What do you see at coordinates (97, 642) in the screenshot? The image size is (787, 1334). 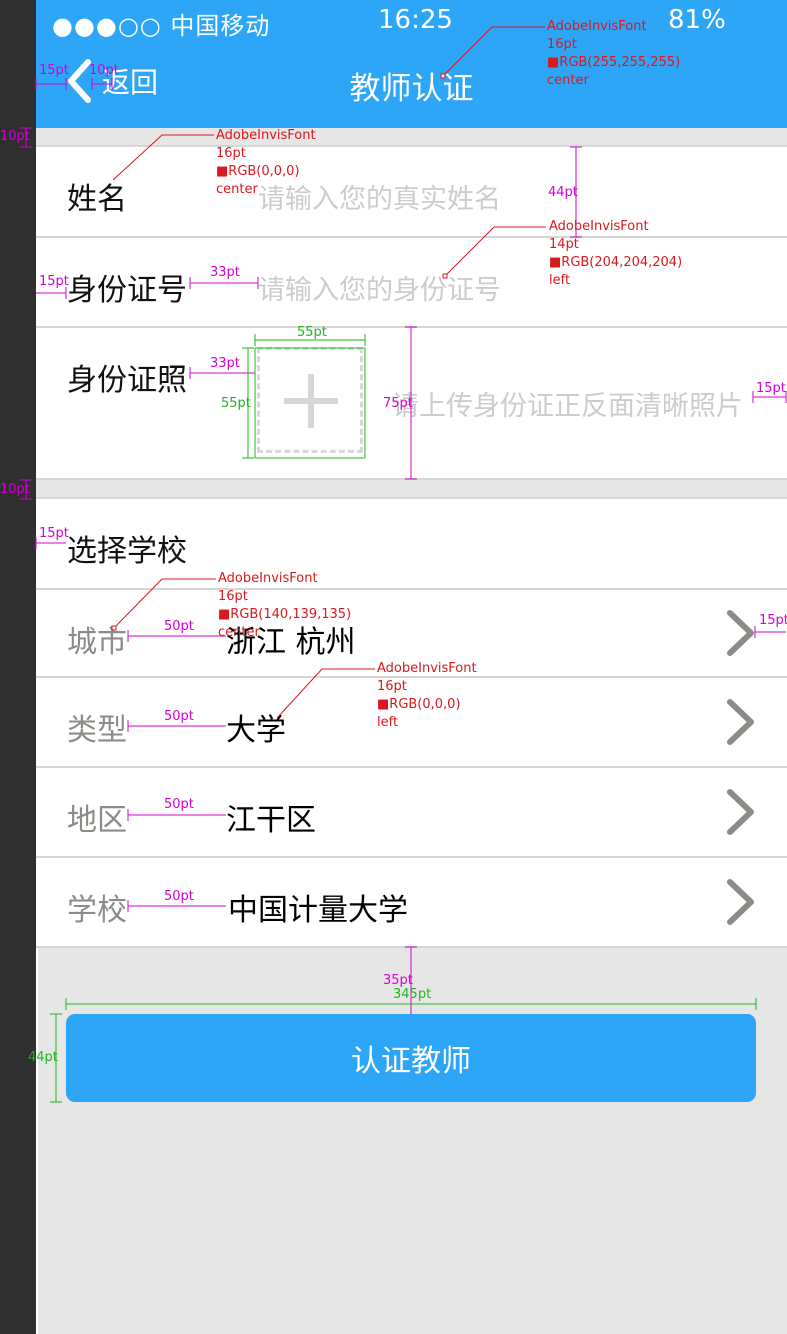 I see `city-label: 城市` at bounding box center [97, 642].